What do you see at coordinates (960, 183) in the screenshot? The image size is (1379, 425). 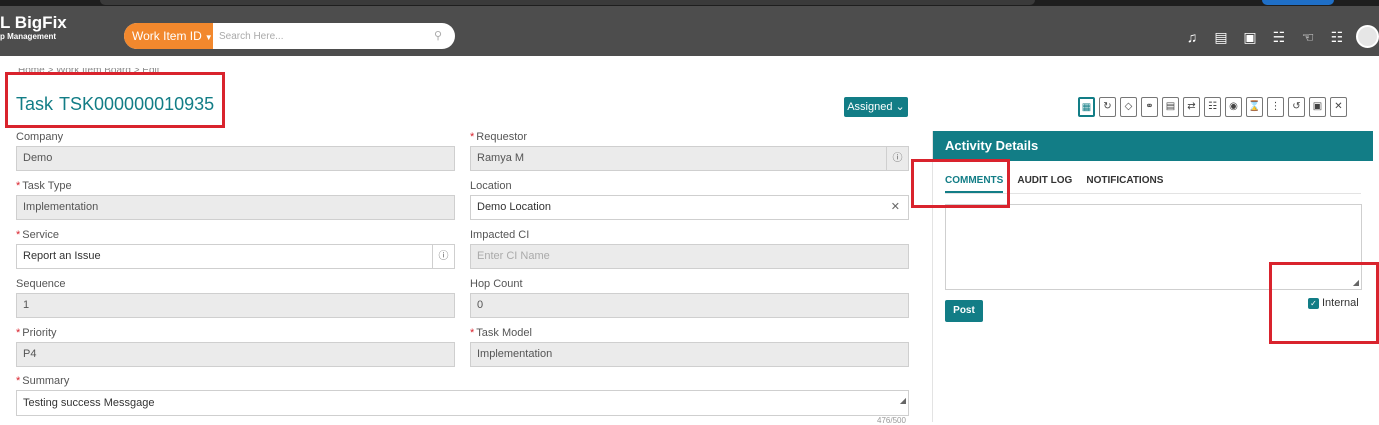 I see `highlight-box-comments` at bounding box center [960, 183].